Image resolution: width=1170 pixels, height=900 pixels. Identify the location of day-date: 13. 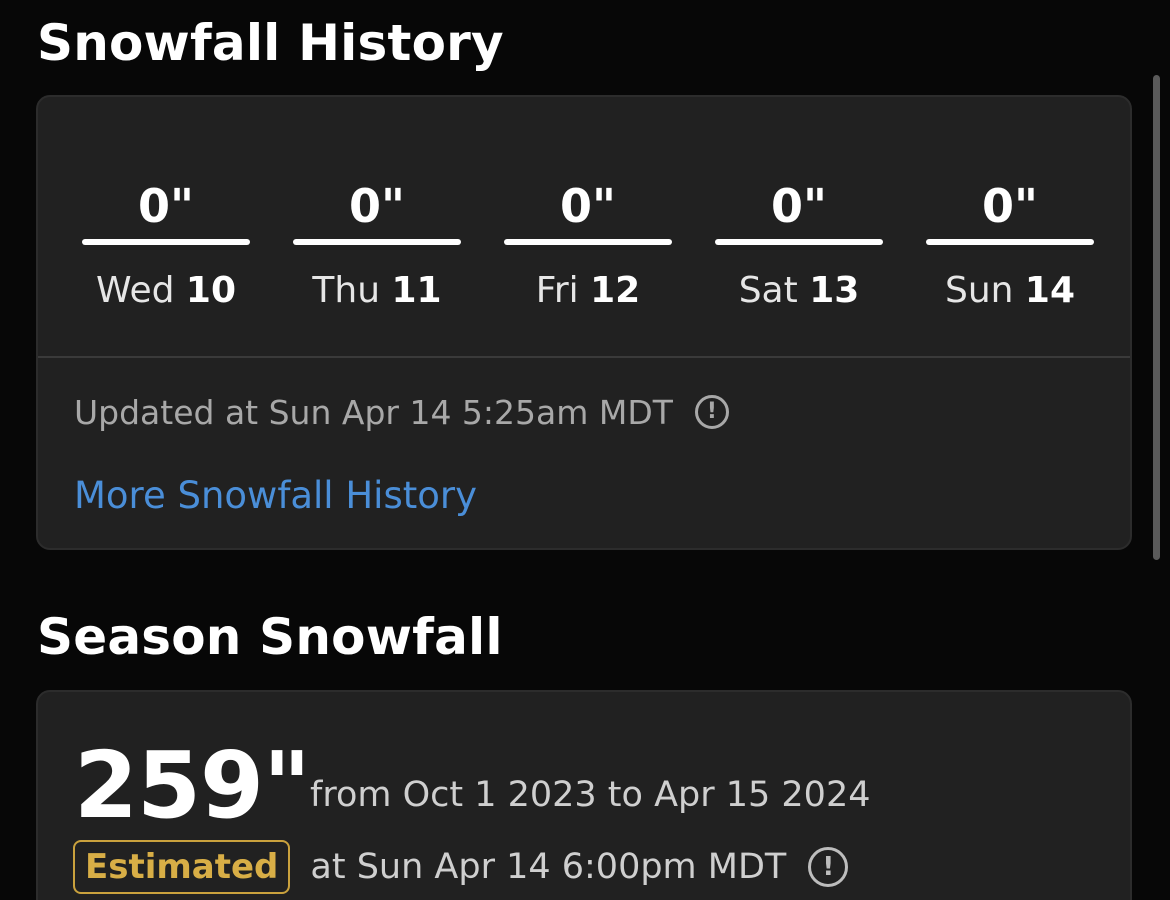
(834, 290).